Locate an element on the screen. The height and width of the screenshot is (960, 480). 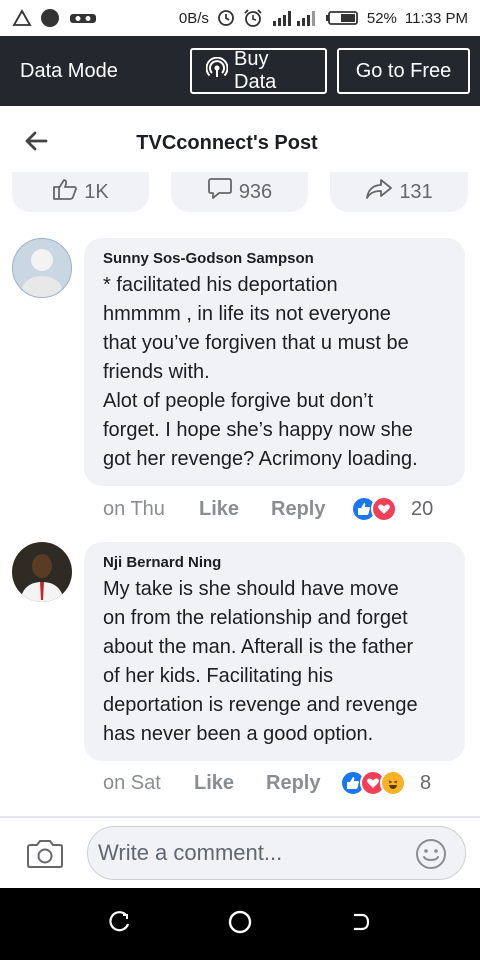
comments-stat: 936 is located at coordinates (239, 192).